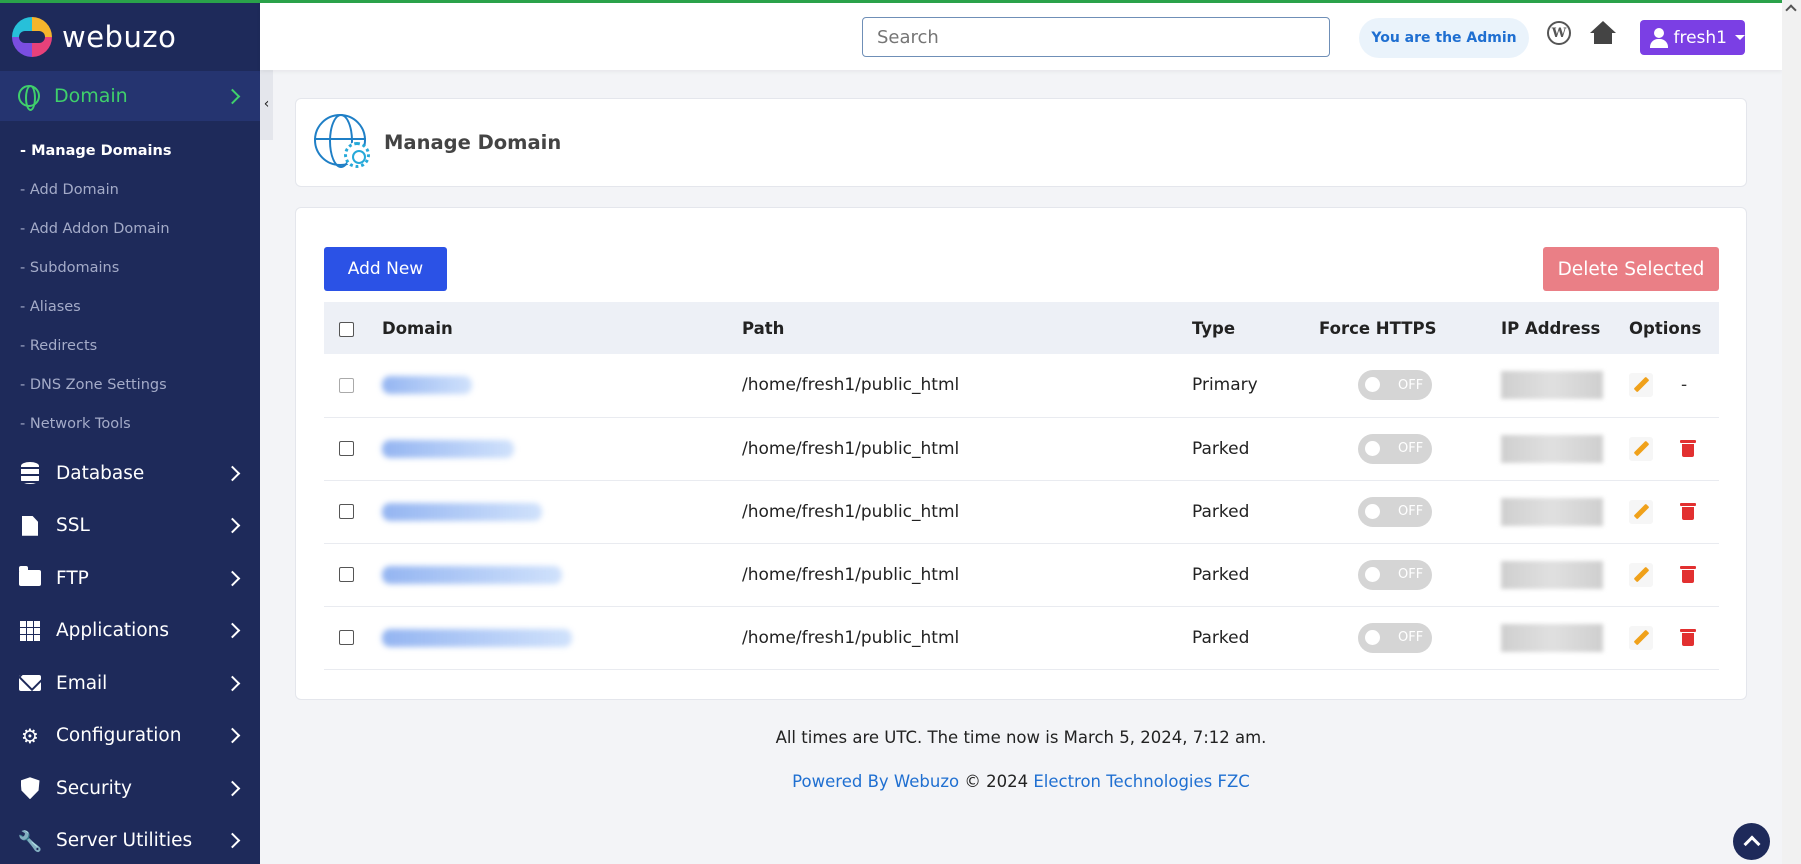 The image size is (1801, 864). What do you see at coordinates (130, 306) in the screenshot?
I see `submenu-aliases: - Aliases` at bounding box center [130, 306].